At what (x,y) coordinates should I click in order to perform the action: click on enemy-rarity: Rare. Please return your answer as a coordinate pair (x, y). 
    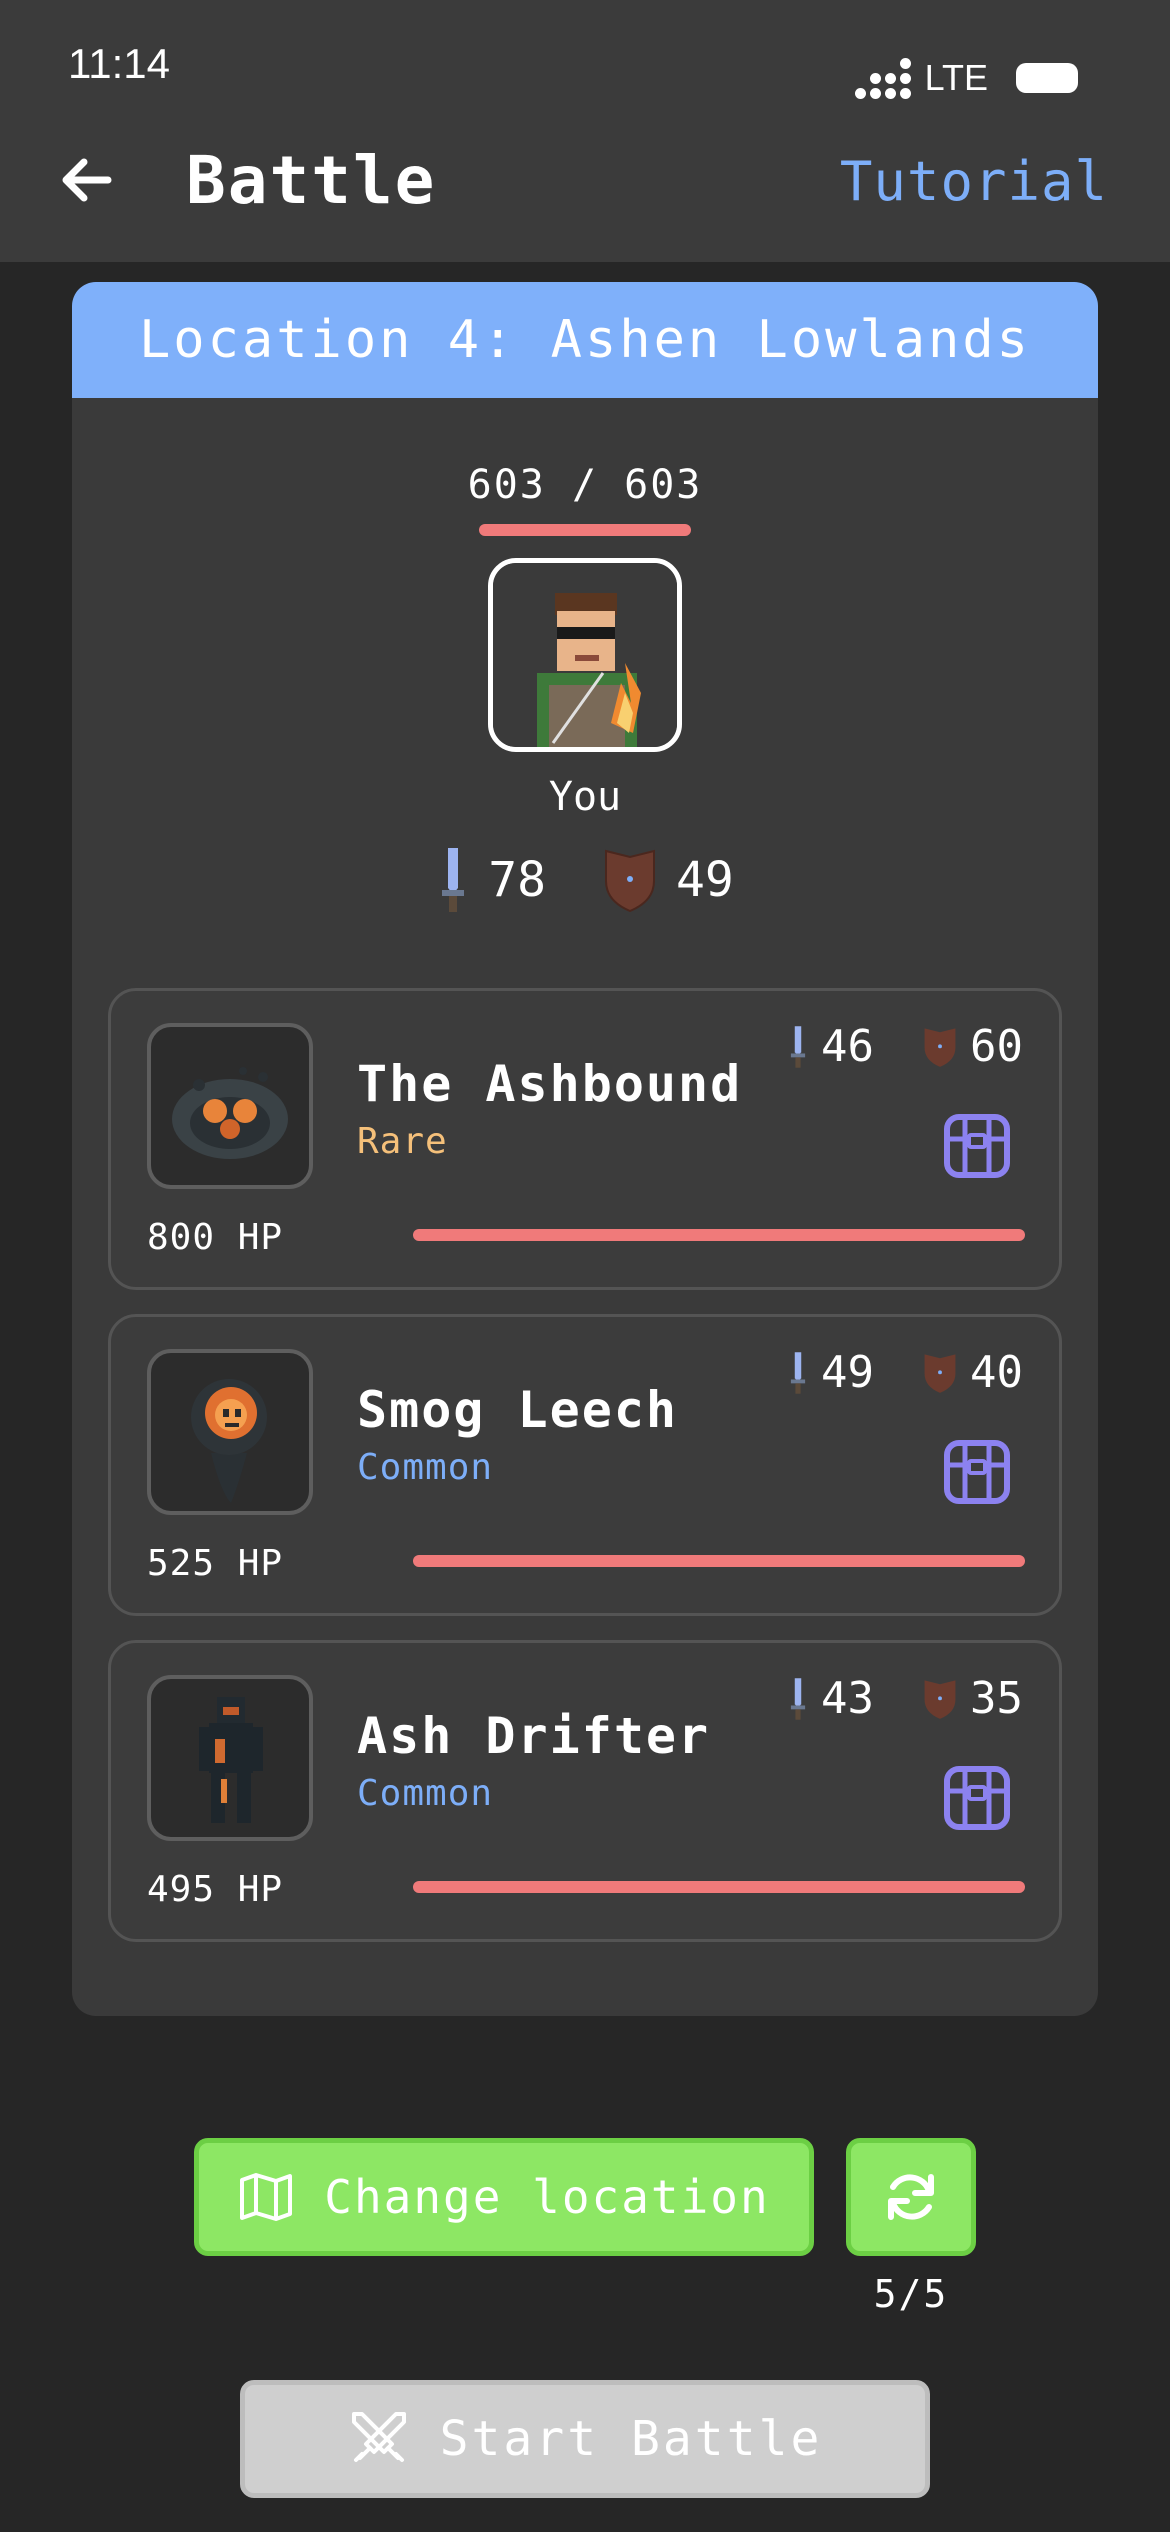
    Looking at the image, I should click on (402, 1141).